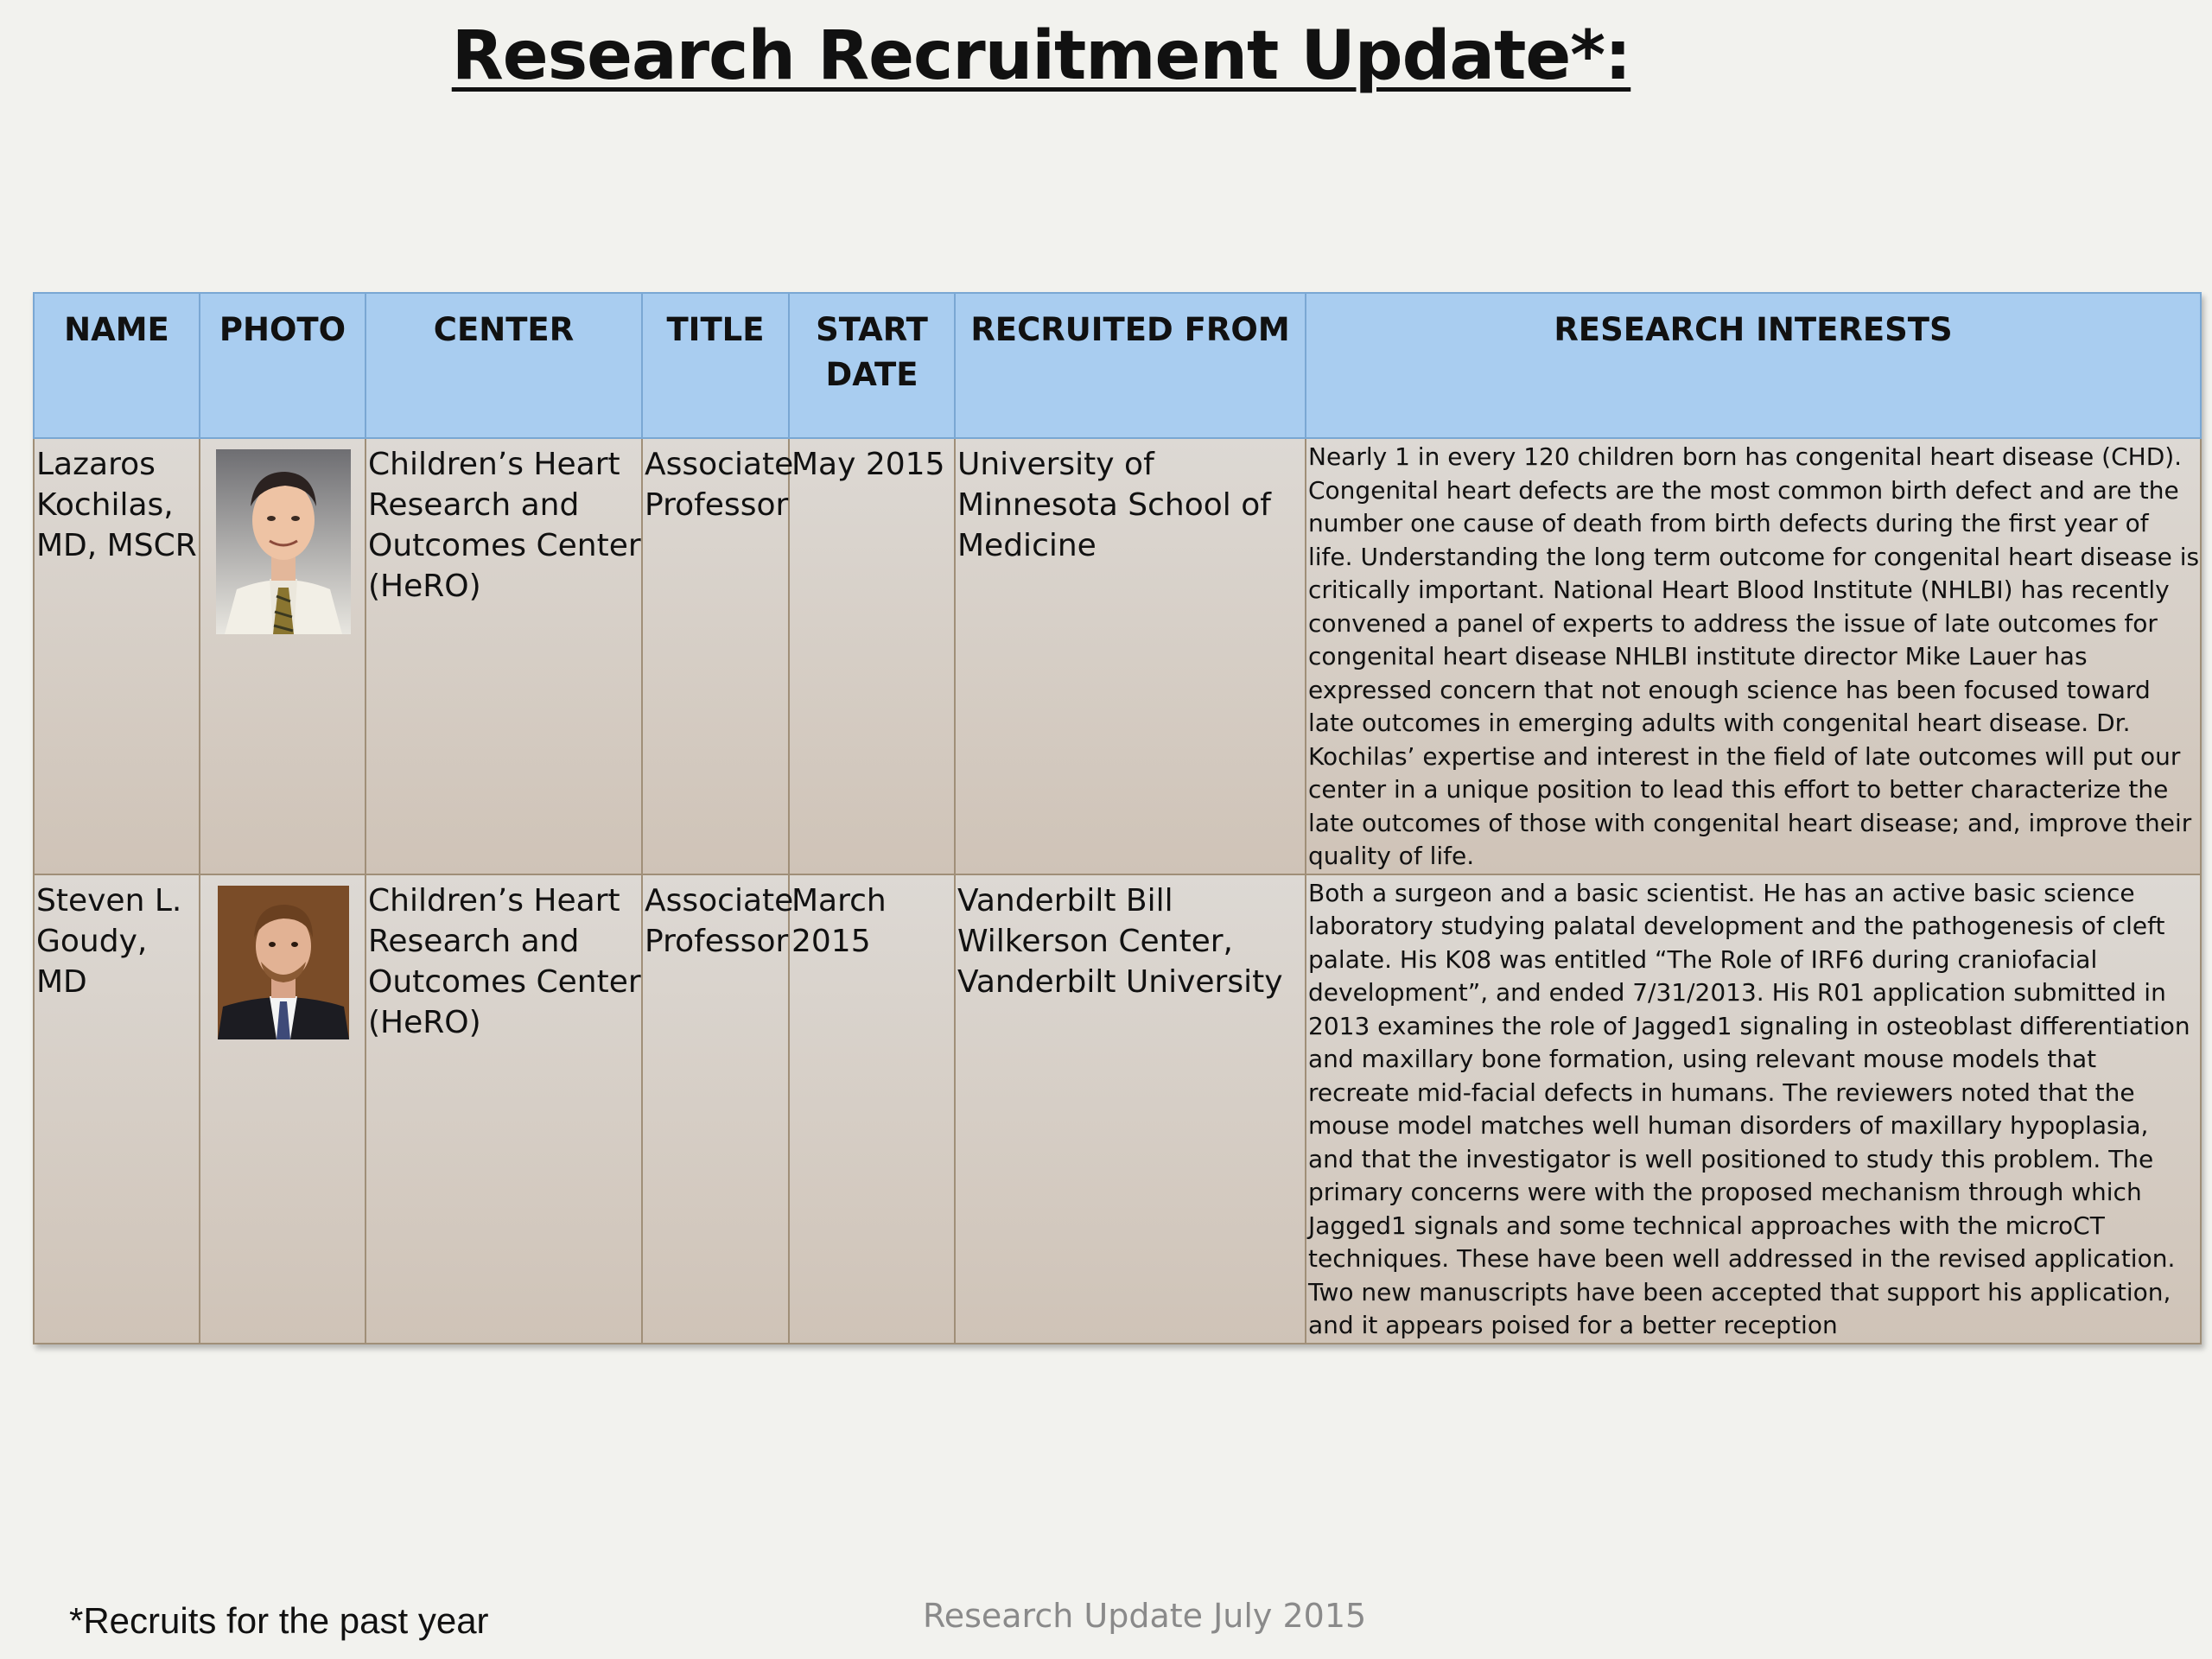 The height and width of the screenshot is (1659, 2212). What do you see at coordinates (116, 1108) in the screenshot?
I see `cell-name: Steven L. Goudy, MD` at bounding box center [116, 1108].